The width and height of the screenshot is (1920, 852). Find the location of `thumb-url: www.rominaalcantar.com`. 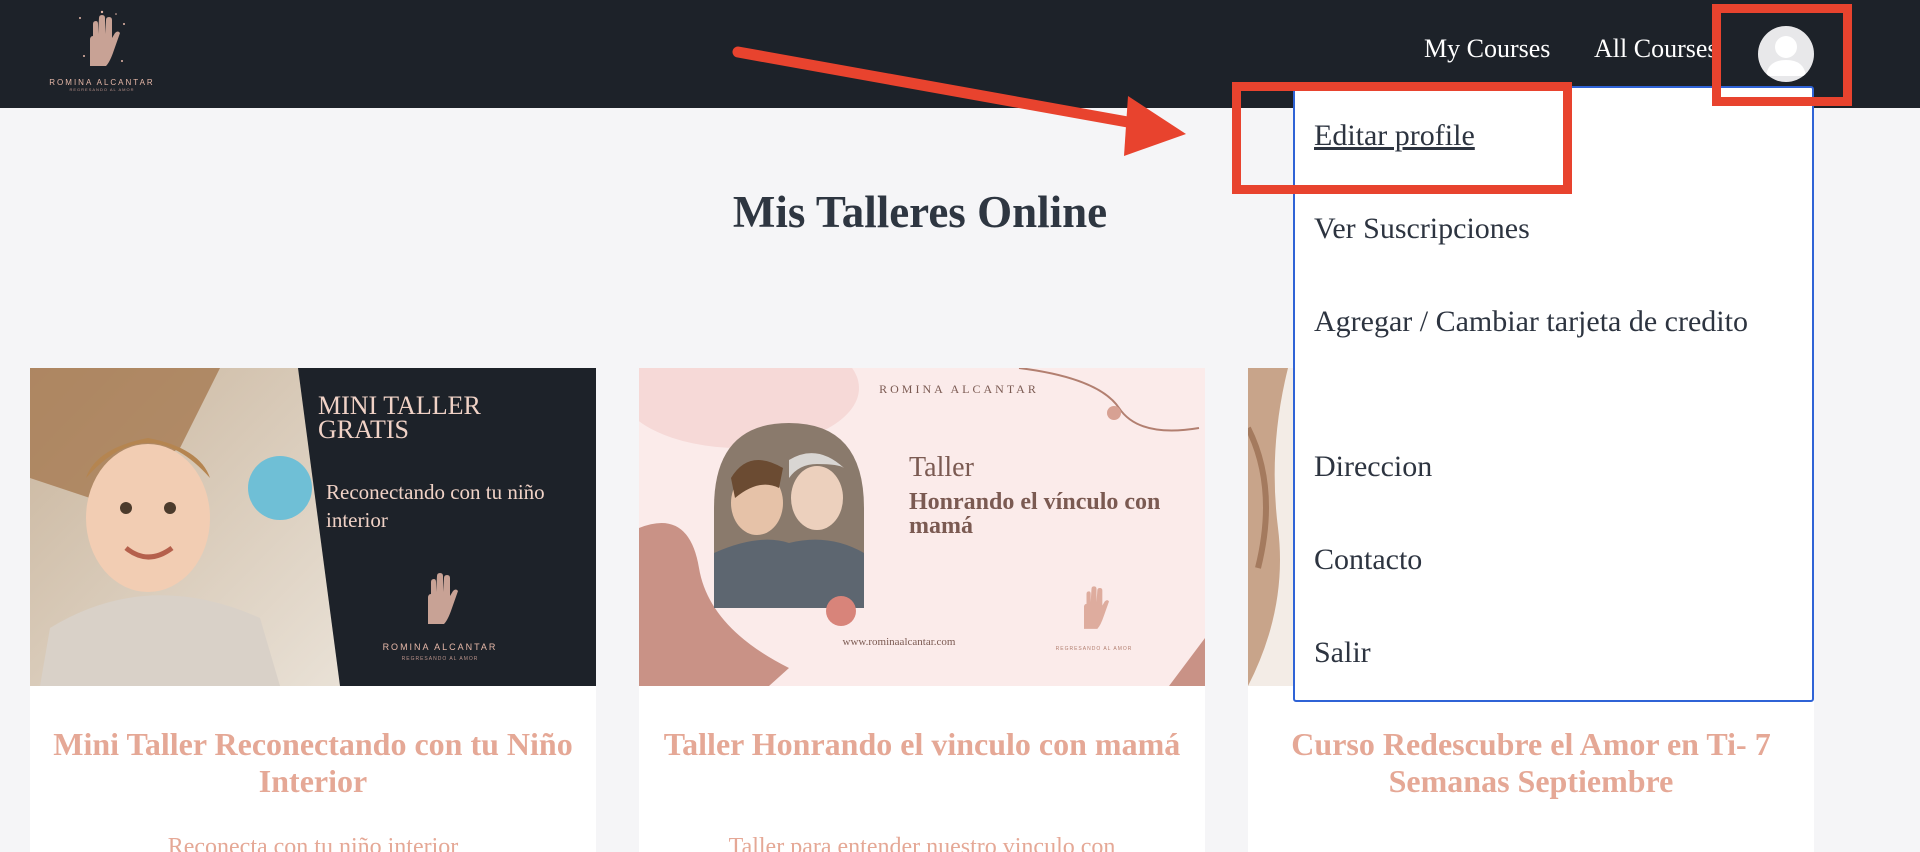

thumb-url: www.rominaalcantar.com is located at coordinates (899, 642).